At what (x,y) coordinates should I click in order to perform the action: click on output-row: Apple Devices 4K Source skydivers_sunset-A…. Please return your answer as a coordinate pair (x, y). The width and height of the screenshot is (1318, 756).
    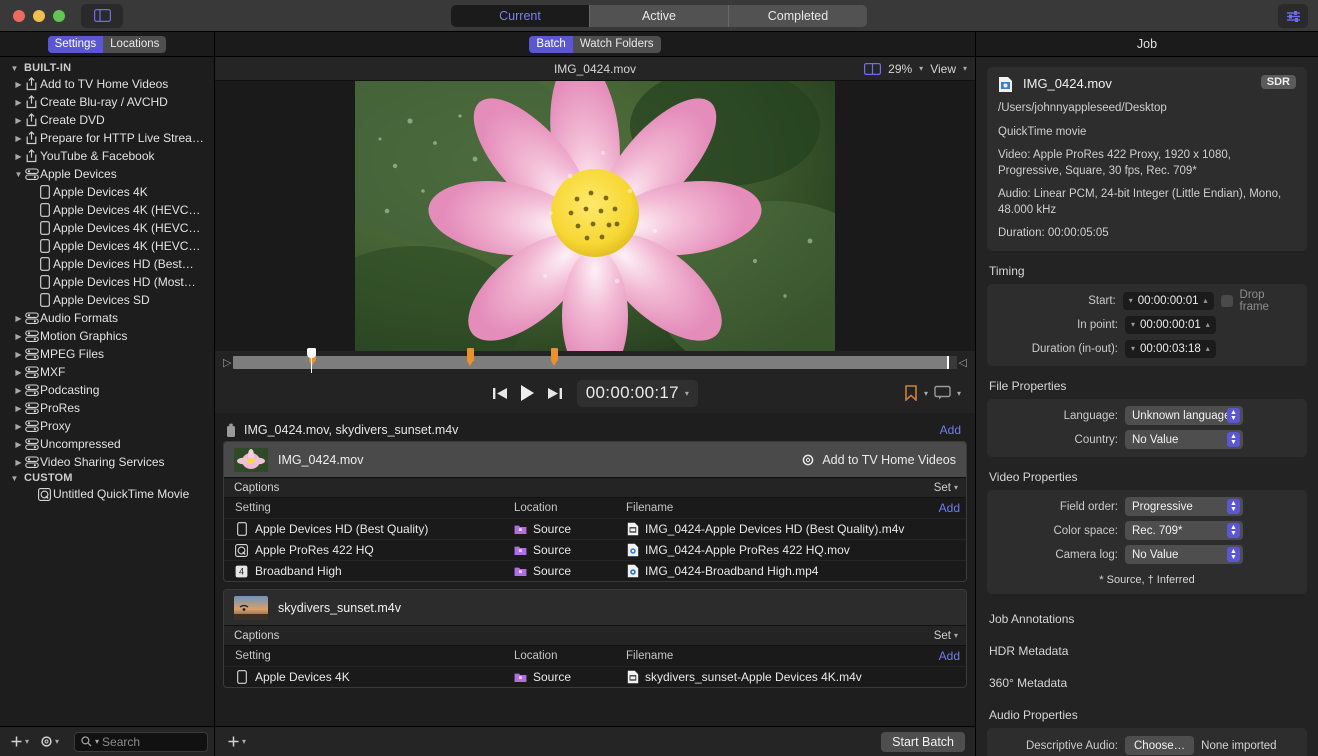
    Looking at the image, I should click on (595, 676).